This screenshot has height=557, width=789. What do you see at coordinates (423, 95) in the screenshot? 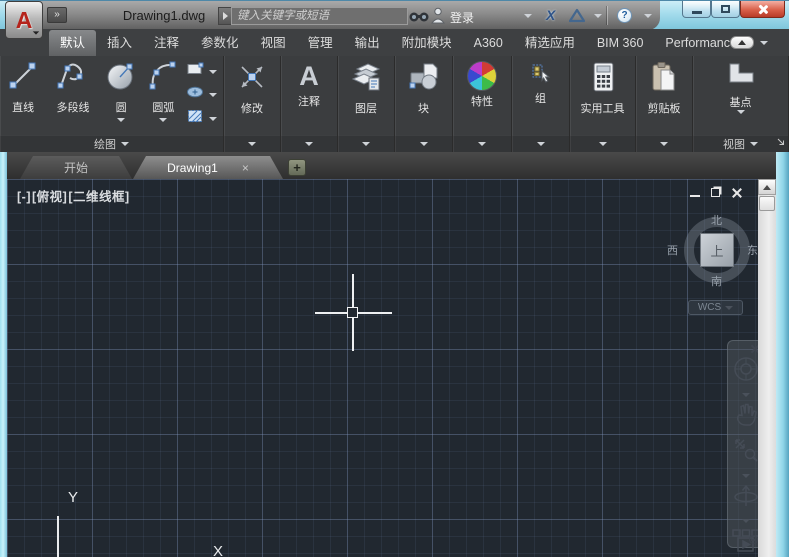
I see `block-button: 块` at bounding box center [423, 95].